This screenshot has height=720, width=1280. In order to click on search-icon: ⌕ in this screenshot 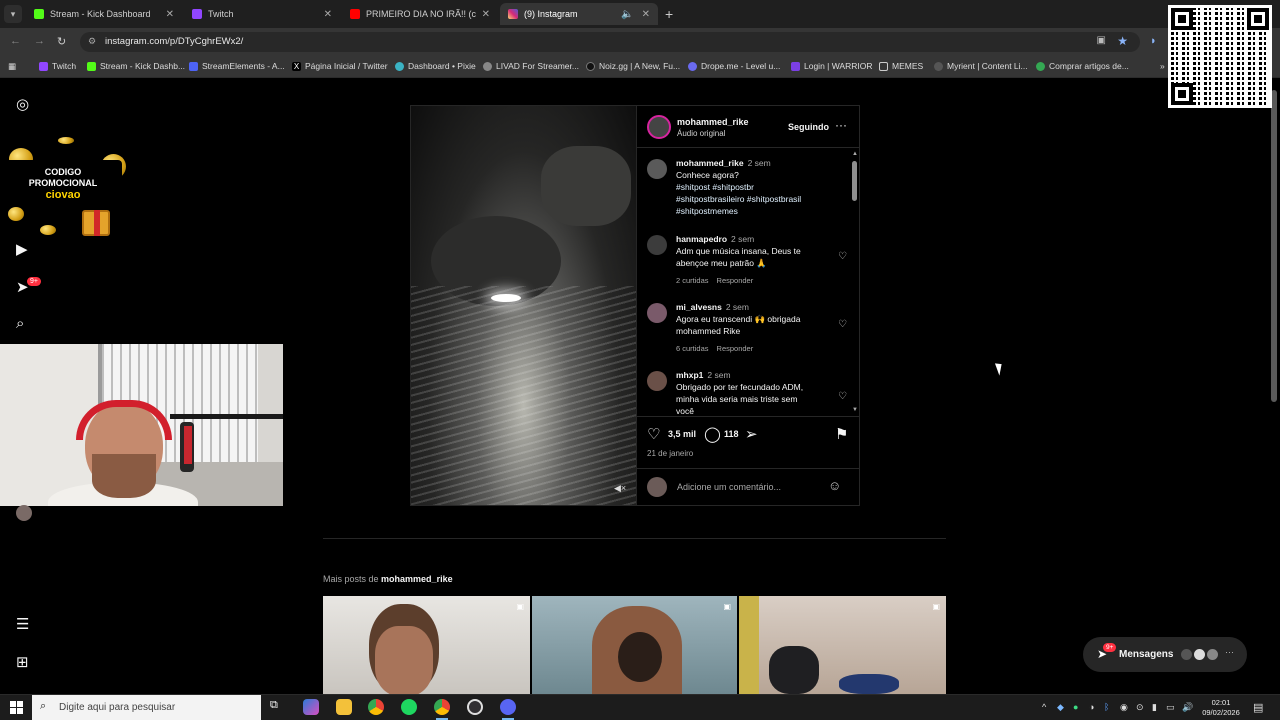, I will do `click(20, 323)`.